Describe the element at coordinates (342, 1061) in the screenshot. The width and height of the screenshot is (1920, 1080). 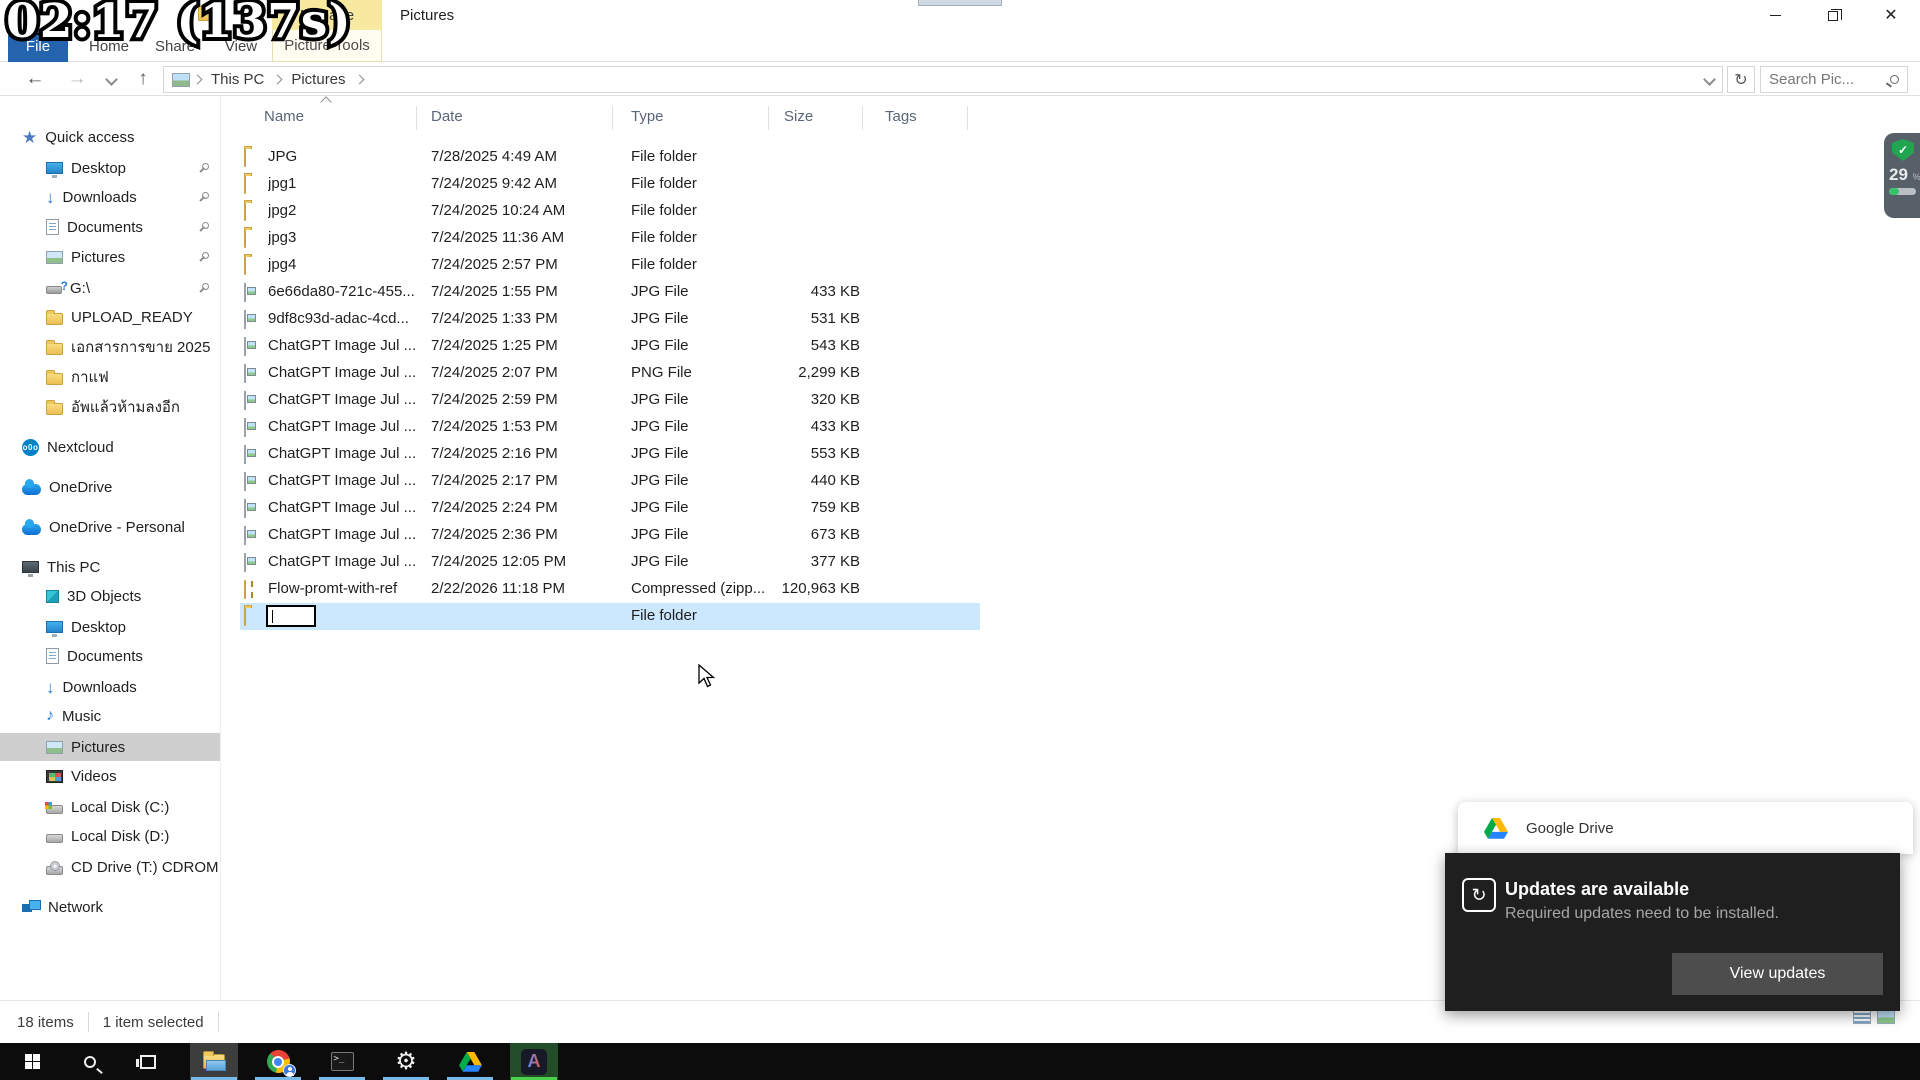
I see `taskbar-terminal: >_` at that location.